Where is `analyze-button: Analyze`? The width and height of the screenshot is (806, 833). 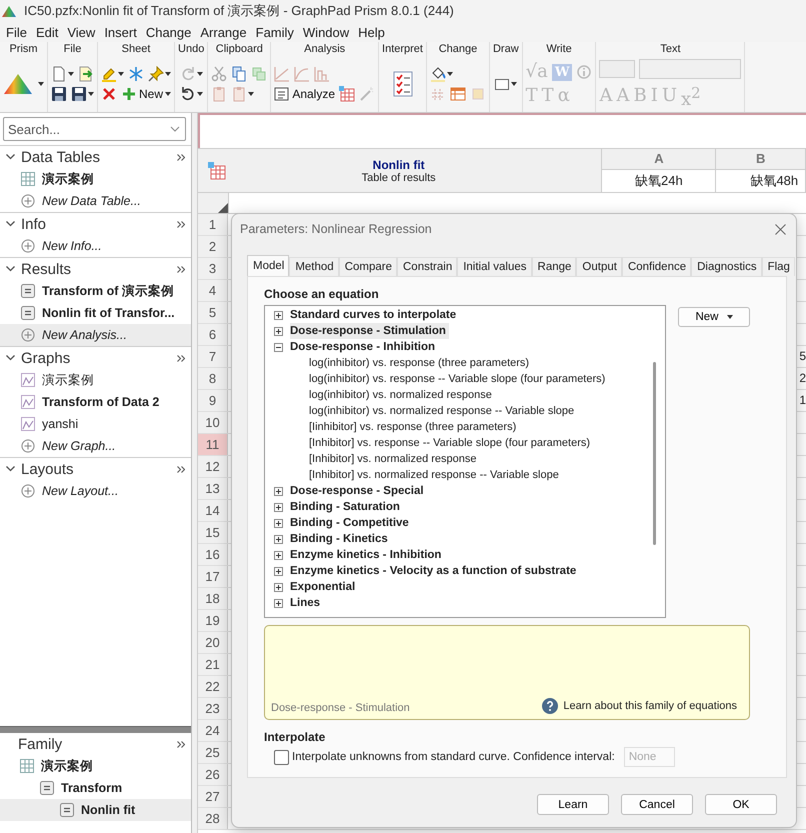
analyze-button: Analyze is located at coordinates (305, 94).